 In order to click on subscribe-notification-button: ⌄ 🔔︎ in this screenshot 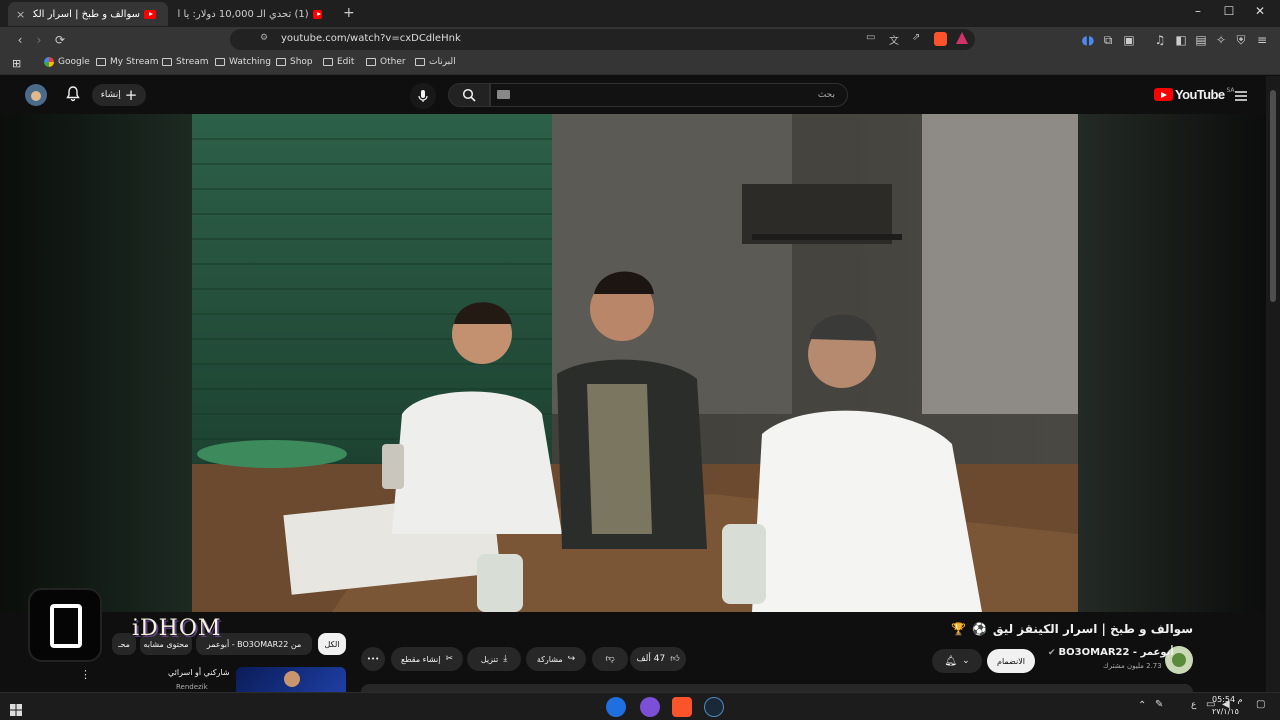, I will do `click(957, 661)`.